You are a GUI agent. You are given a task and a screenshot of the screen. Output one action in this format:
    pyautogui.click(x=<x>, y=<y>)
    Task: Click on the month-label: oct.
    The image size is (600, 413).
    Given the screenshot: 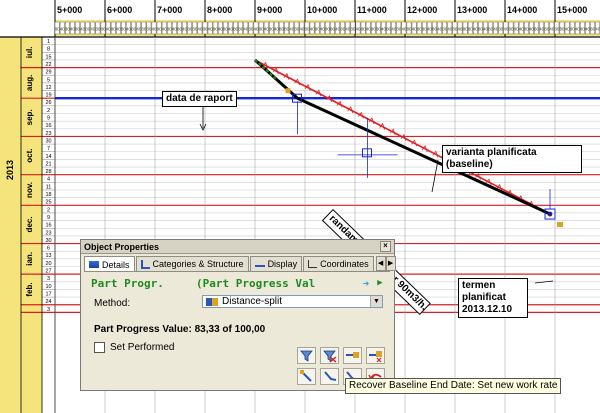 What is the action you would take?
    pyautogui.click(x=29, y=155)
    